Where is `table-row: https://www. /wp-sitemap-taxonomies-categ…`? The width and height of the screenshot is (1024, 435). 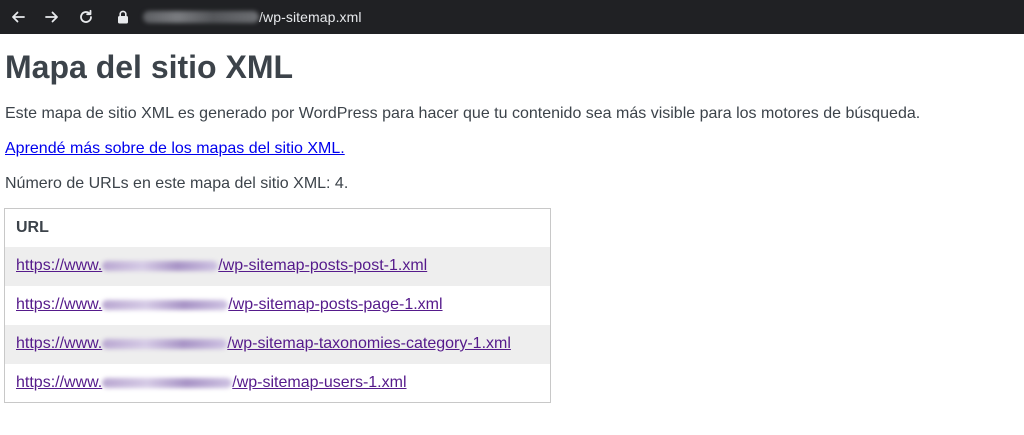
table-row: https://www. /wp-sitemap-taxonomies-categ… is located at coordinates (277, 344).